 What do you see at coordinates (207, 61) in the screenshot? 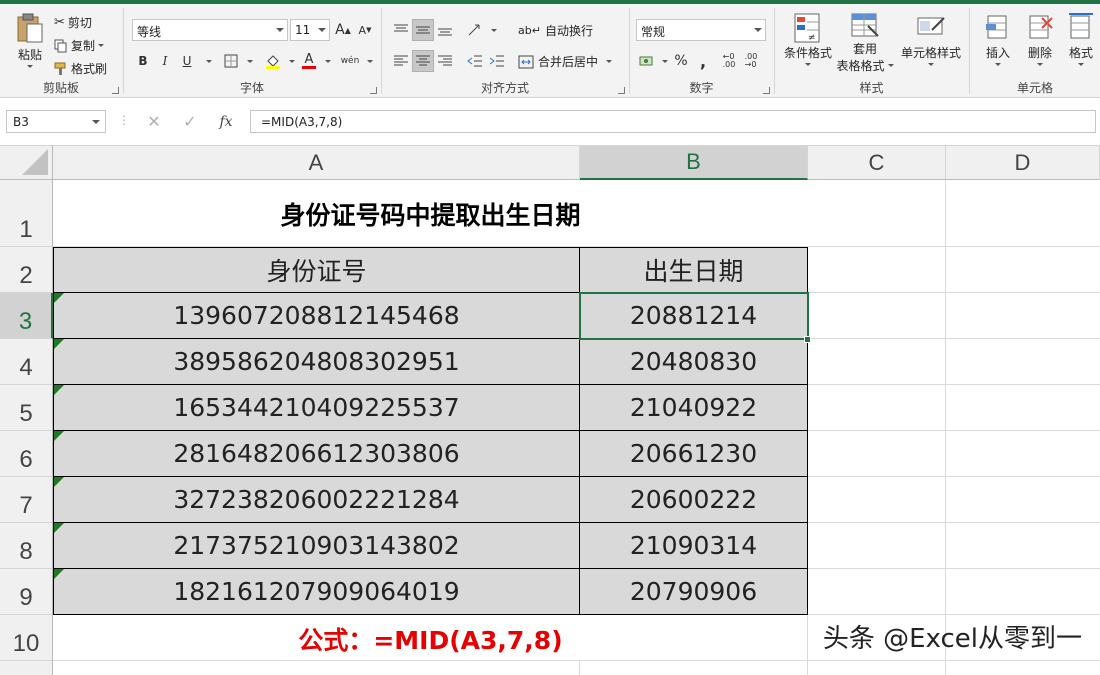
I see `underline-dropdown` at bounding box center [207, 61].